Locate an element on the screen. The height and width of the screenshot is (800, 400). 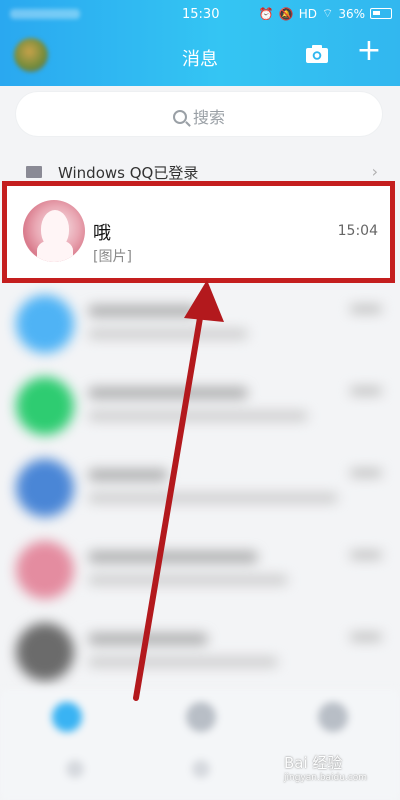
nav-back-icon is located at coordinates (75, 769).